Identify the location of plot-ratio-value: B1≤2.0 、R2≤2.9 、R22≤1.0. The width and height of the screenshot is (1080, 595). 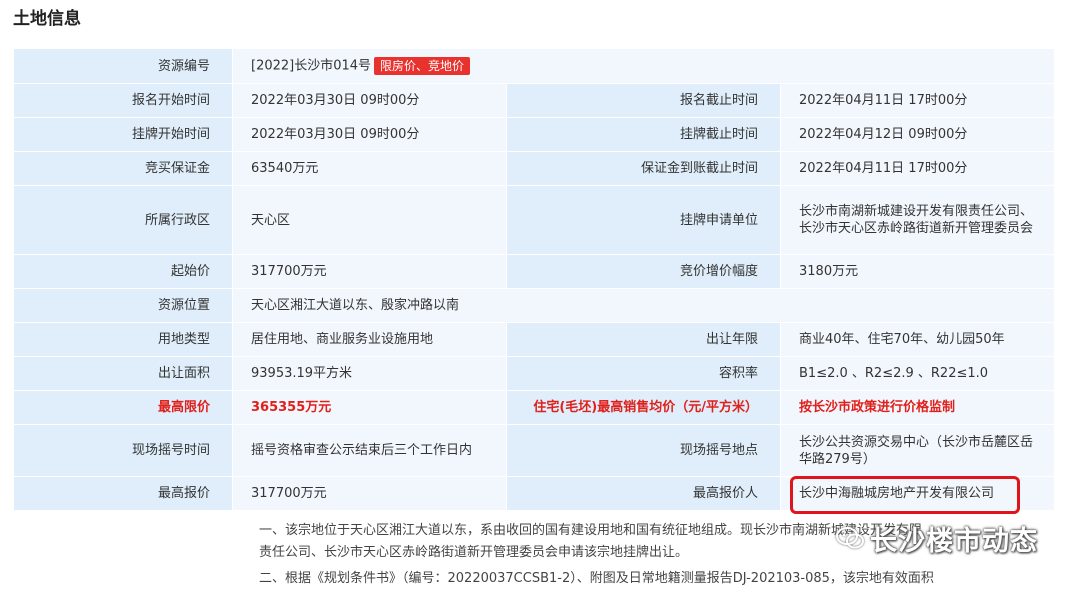
(917, 373).